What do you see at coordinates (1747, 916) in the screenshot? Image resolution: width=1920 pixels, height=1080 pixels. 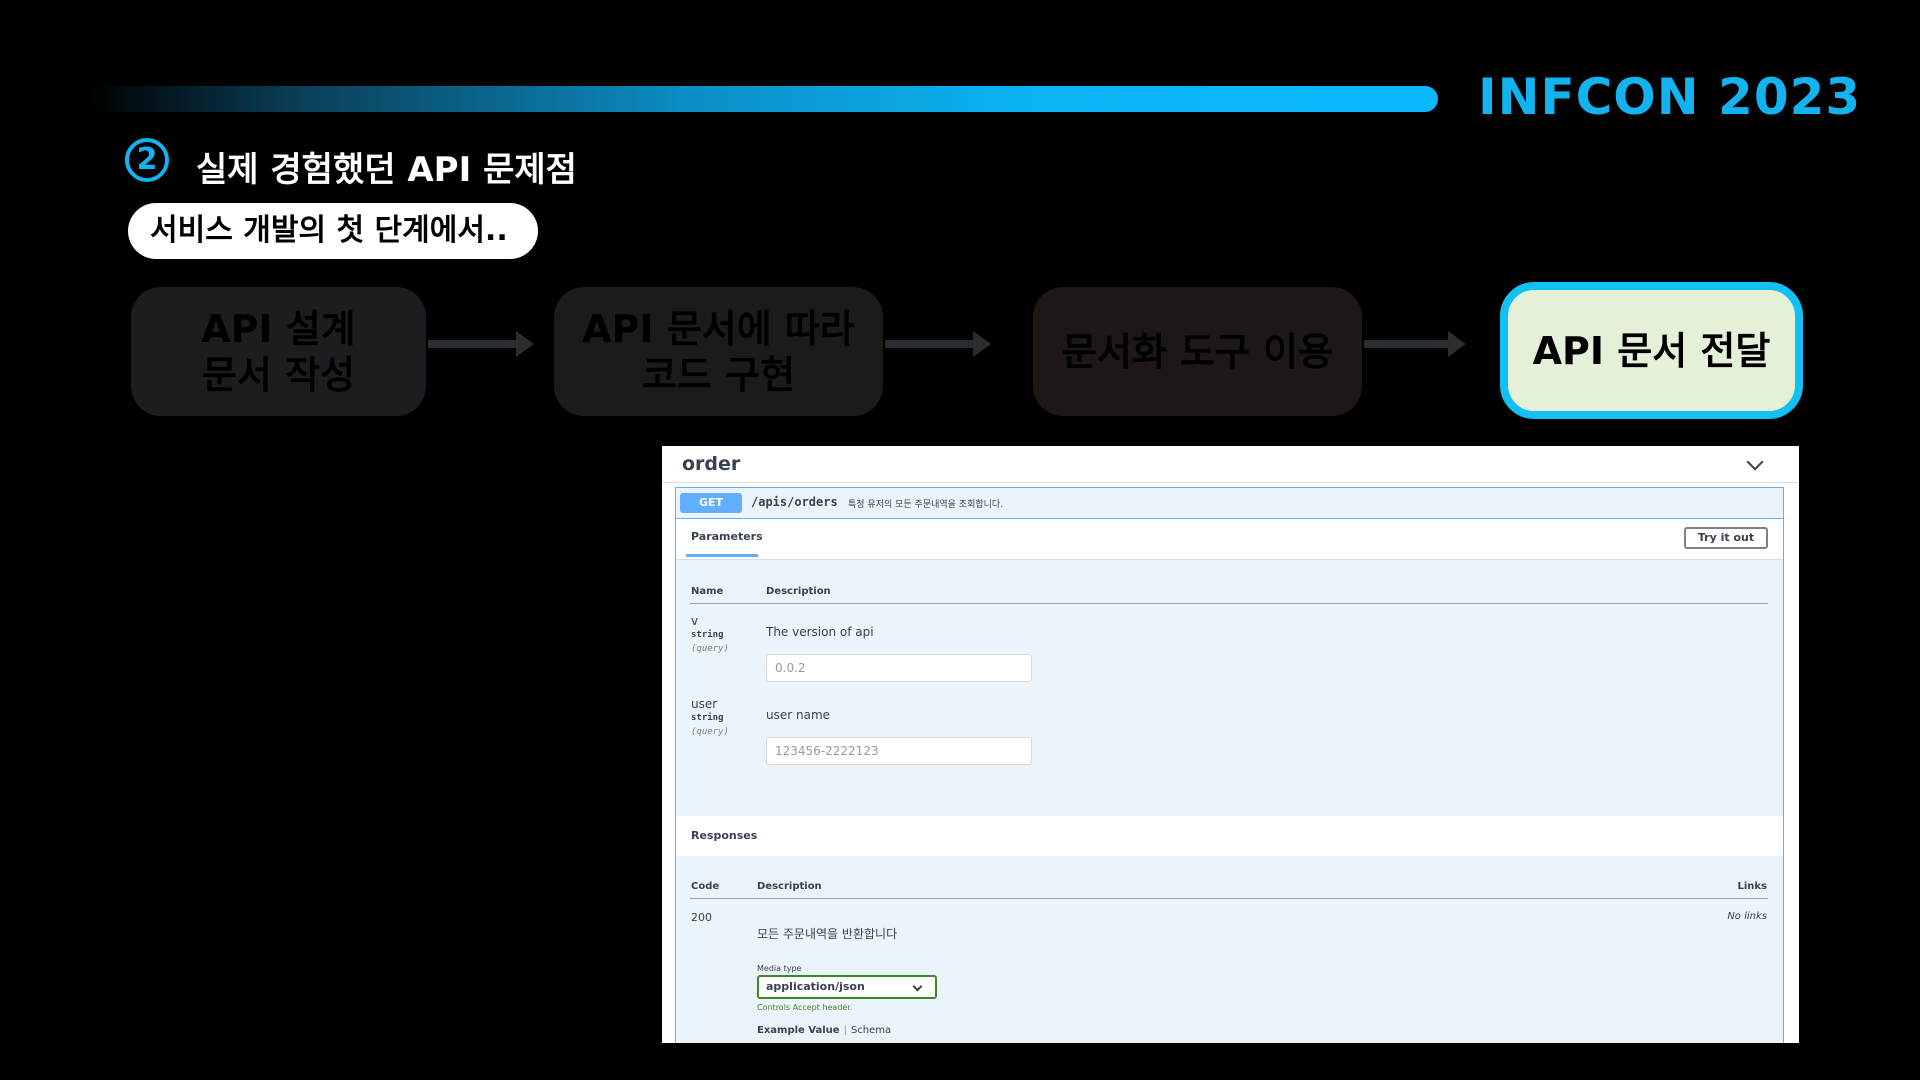 I see `response-links: No links` at bounding box center [1747, 916].